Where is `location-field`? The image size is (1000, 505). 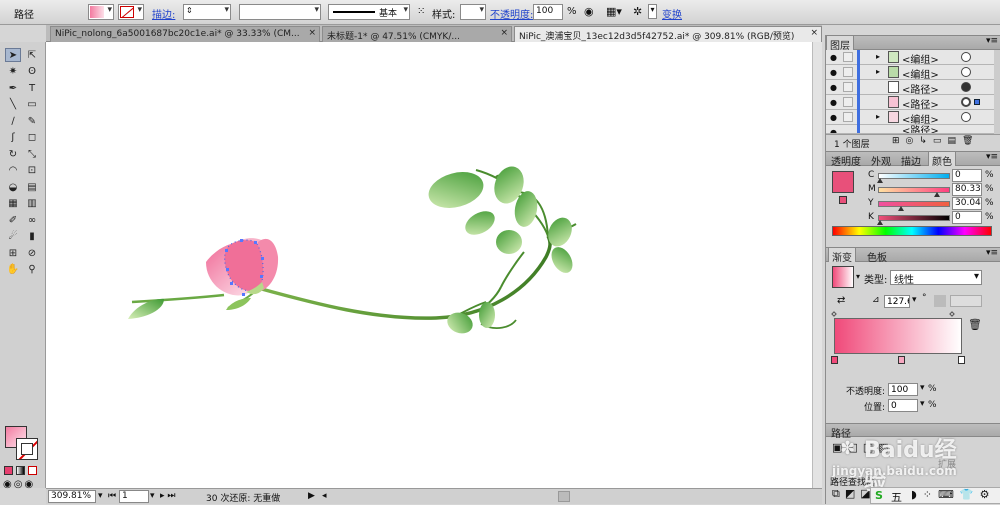
location-field is located at coordinates (903, 405).